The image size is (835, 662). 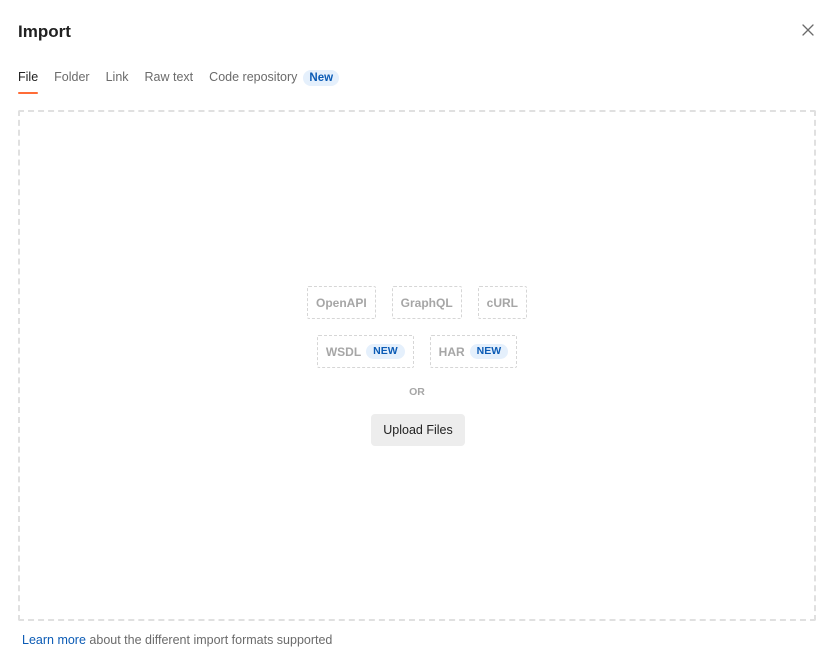 I want to click on tab-folder-label: Folder, so click(x=72, y=77).